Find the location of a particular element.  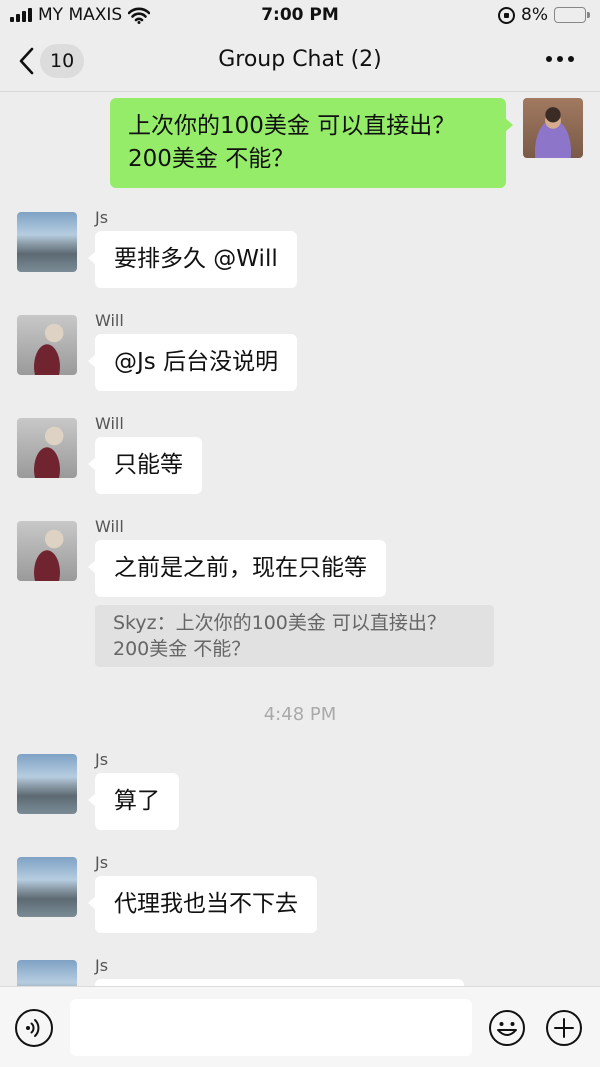

timestamp: 4:48 PM is located at coordinates (300, 714).